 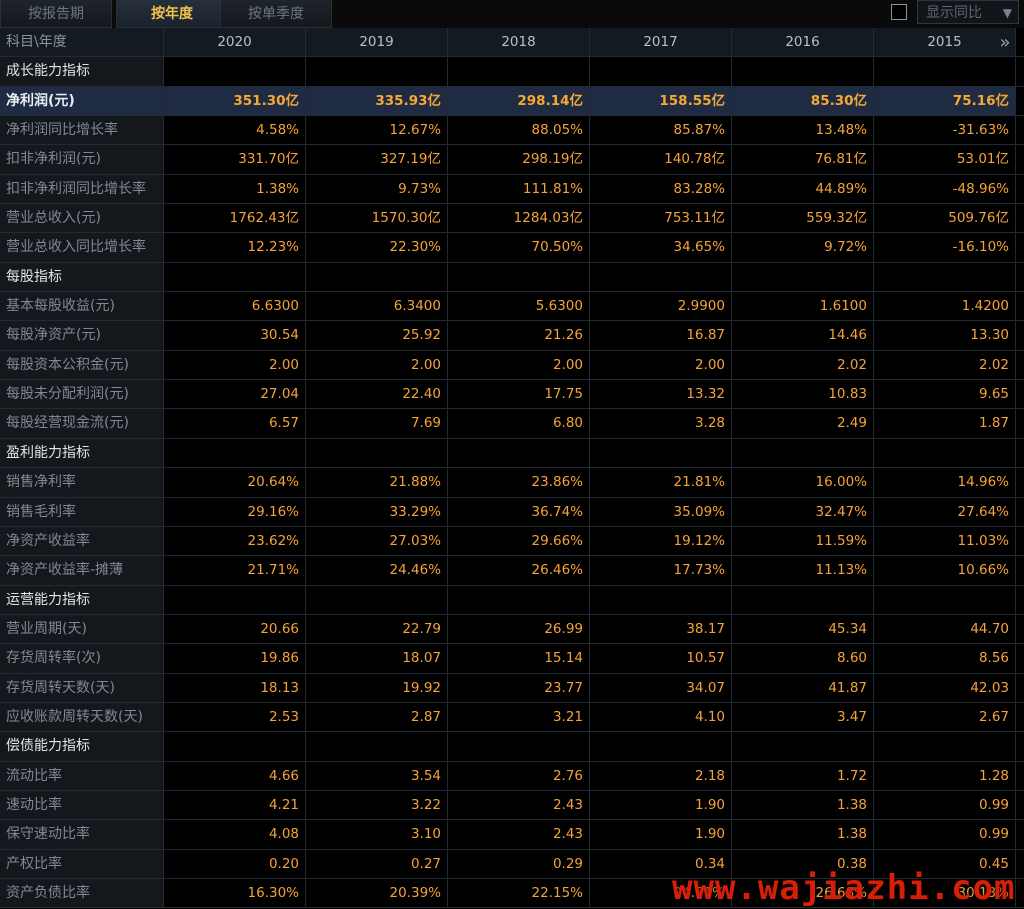 I want to click on tab-by-year: 按年度, so click(x=172, y=14).